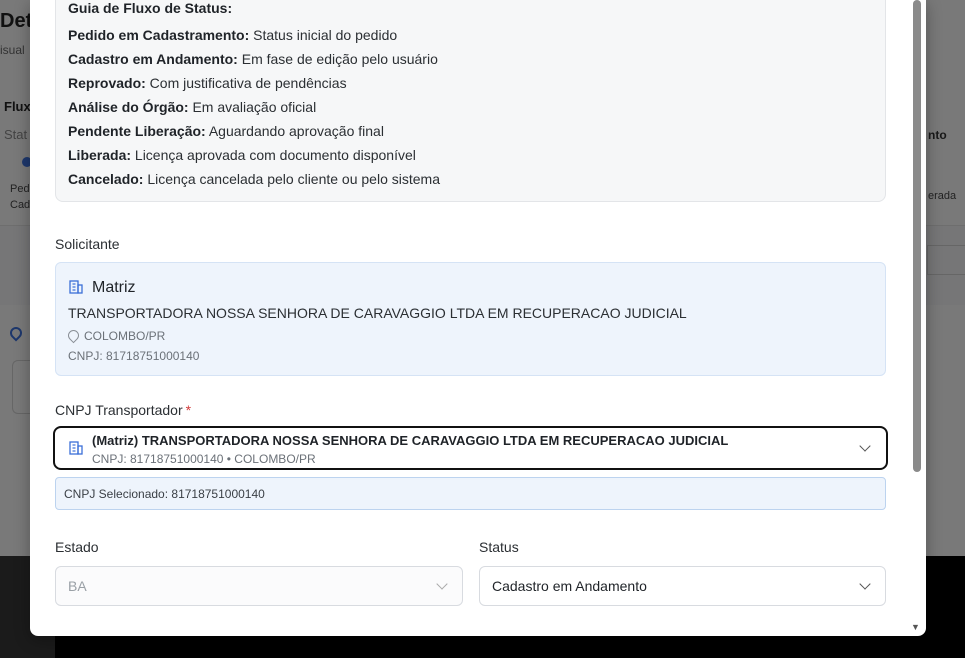 Image resolution: width=965 pixels, height=658 pixels. I want to click on solicitante-location: COLOMBO/PR, so click(125, 336).